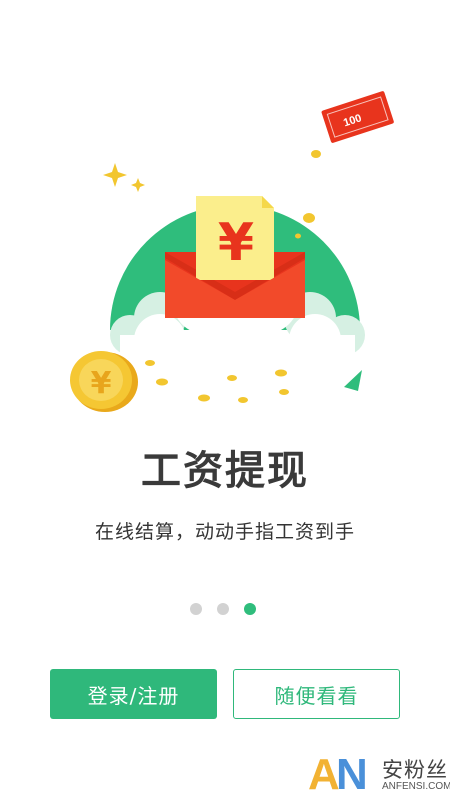 This screenshot has height=800, width=450. I want to click on page-title: 工资提现, so click(225, 471).